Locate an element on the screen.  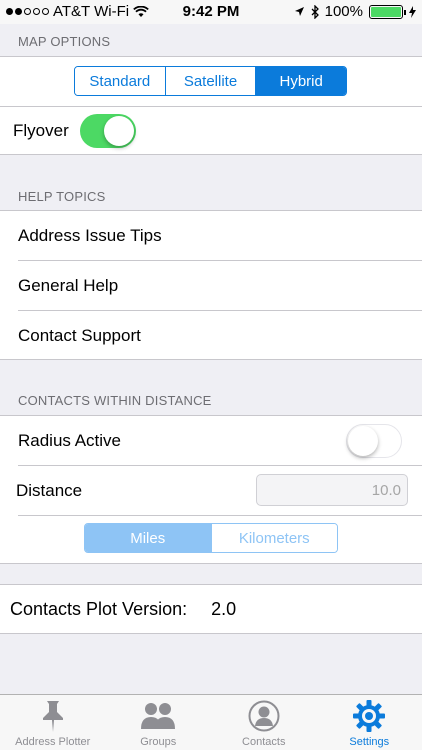
section-header-contacts-within-distance: CONTACTS WITHIN DISTANCE is located at coordinates (115, 400).